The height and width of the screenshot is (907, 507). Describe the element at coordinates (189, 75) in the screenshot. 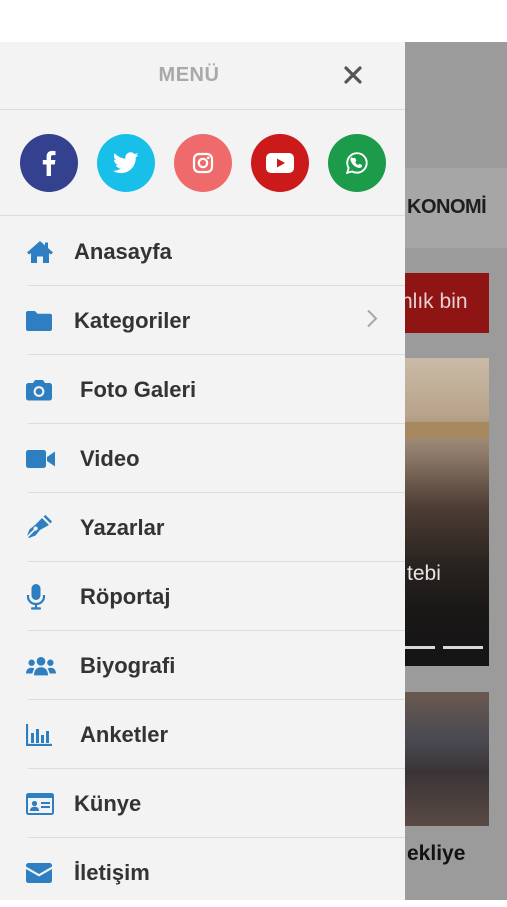

I see `drawer-title: MENÜ` at that location.